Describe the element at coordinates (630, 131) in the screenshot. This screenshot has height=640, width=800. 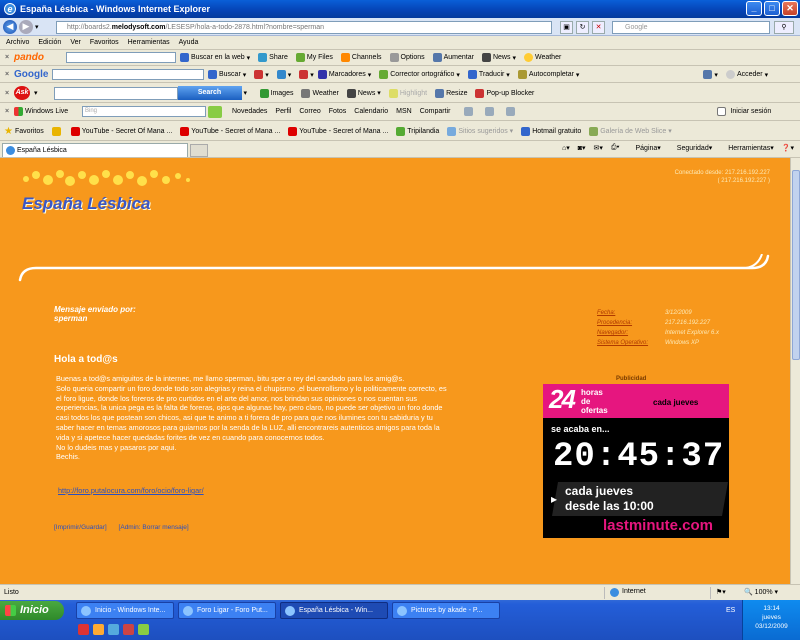
I see `fav-webslice: Galería de Web Slice ▾` at that location.